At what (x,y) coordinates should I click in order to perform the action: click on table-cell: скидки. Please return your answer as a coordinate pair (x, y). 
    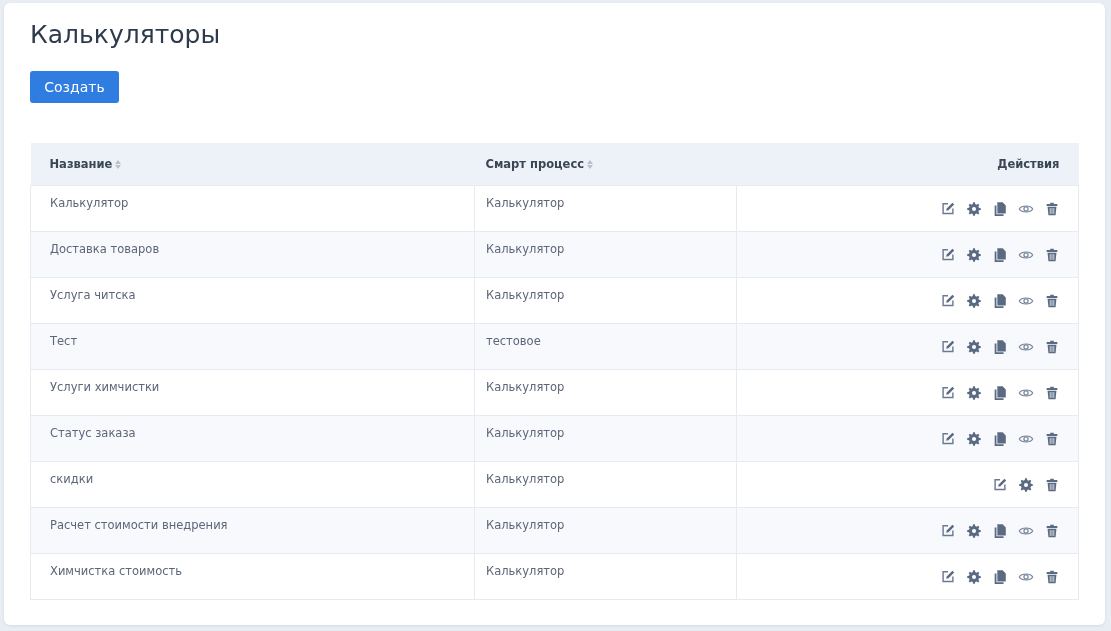
    Looking at the image, I should click on (72, 478).